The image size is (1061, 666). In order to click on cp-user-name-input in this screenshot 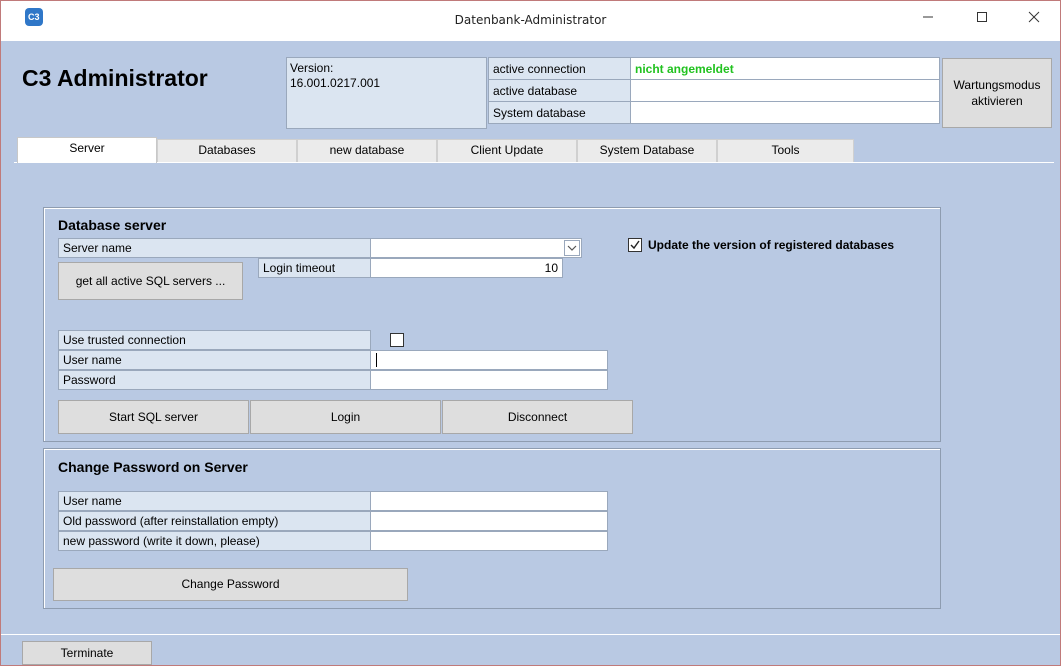, I will do `click(489, 501)`.